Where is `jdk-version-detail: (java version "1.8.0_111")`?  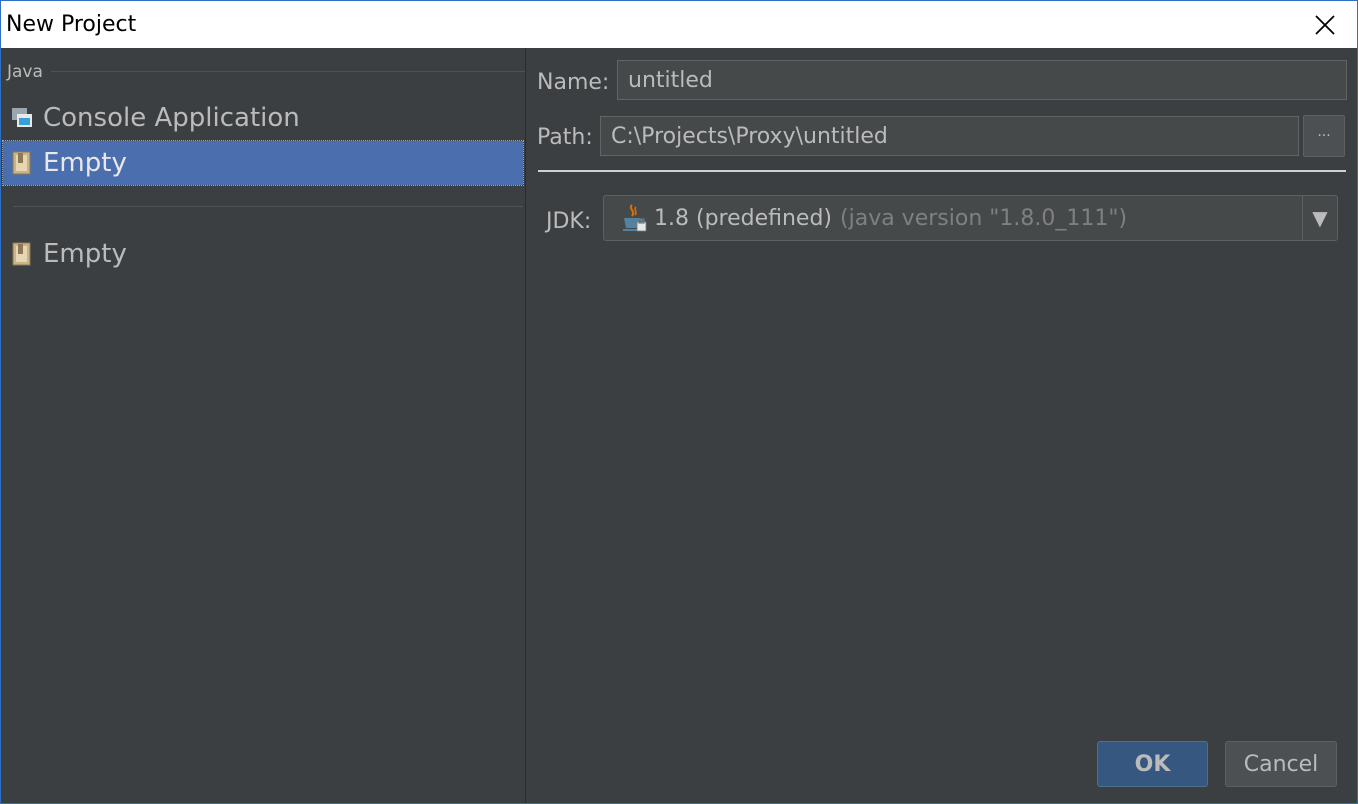 jdk-version-detail: (java version "1.8.0_111") is located at coordinates (984, 218).